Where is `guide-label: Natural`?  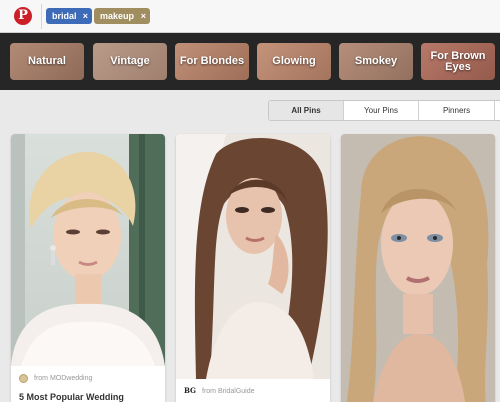
guide-label: Natural is located at coordinates (47, 61).